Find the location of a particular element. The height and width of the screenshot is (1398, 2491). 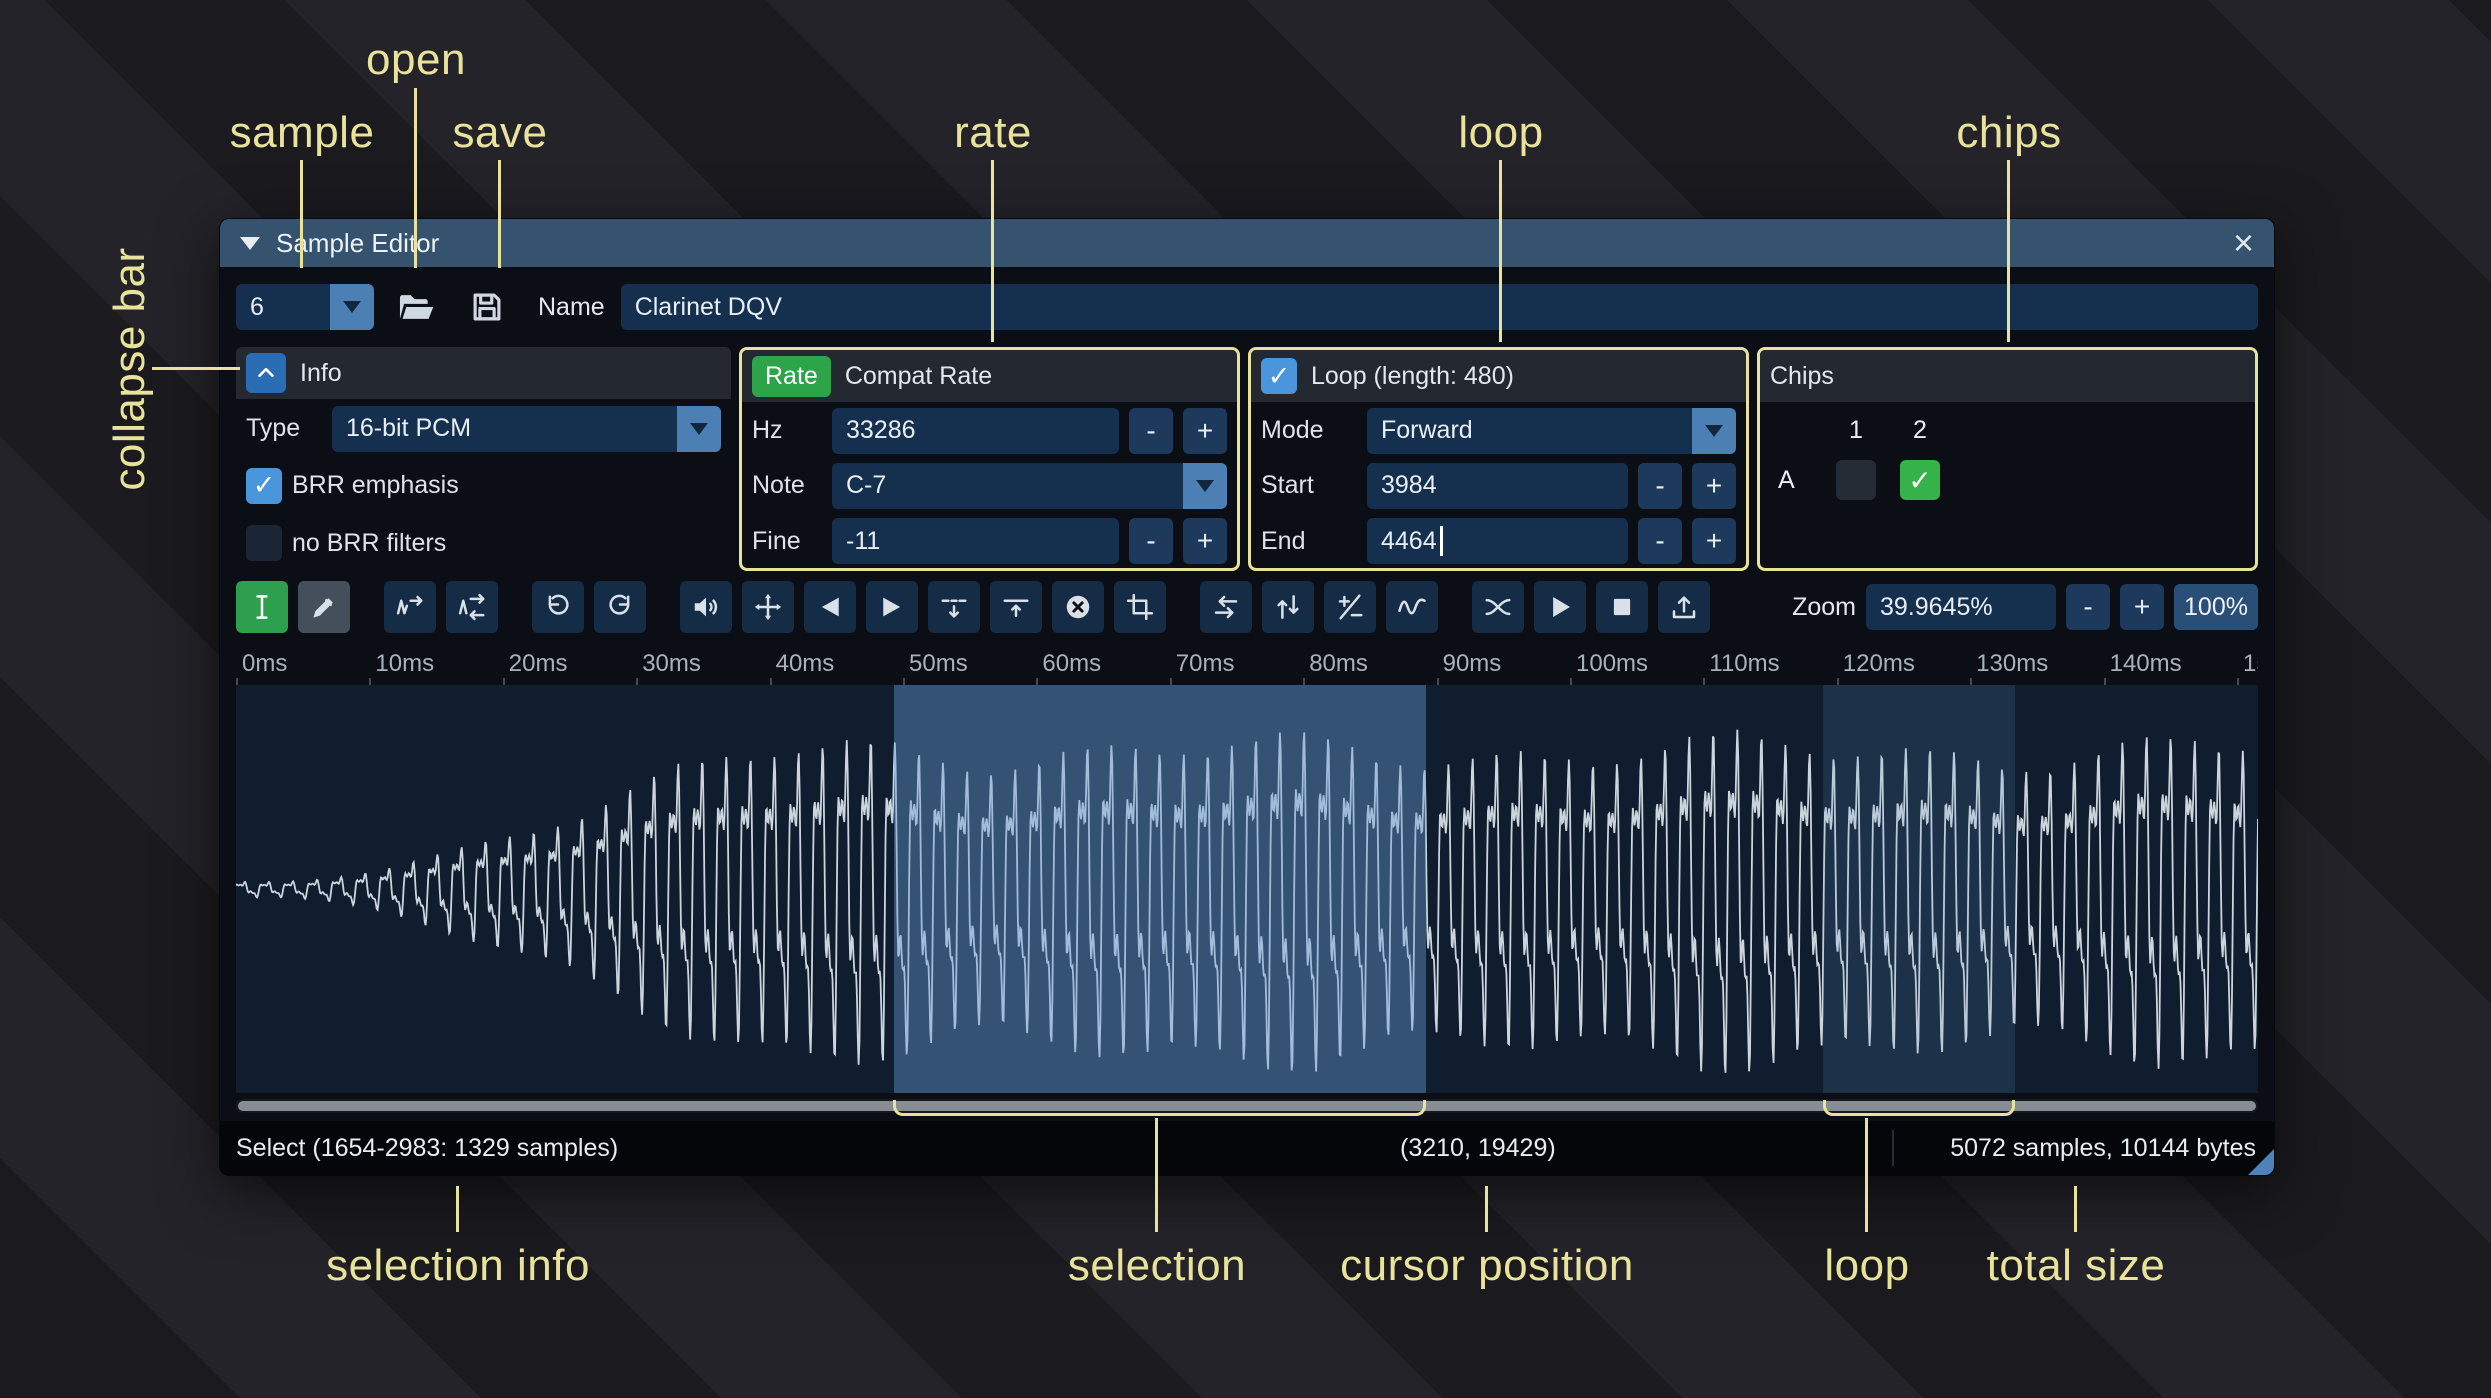

hz-decrease-button: - is located at coordinates (1151, 430).